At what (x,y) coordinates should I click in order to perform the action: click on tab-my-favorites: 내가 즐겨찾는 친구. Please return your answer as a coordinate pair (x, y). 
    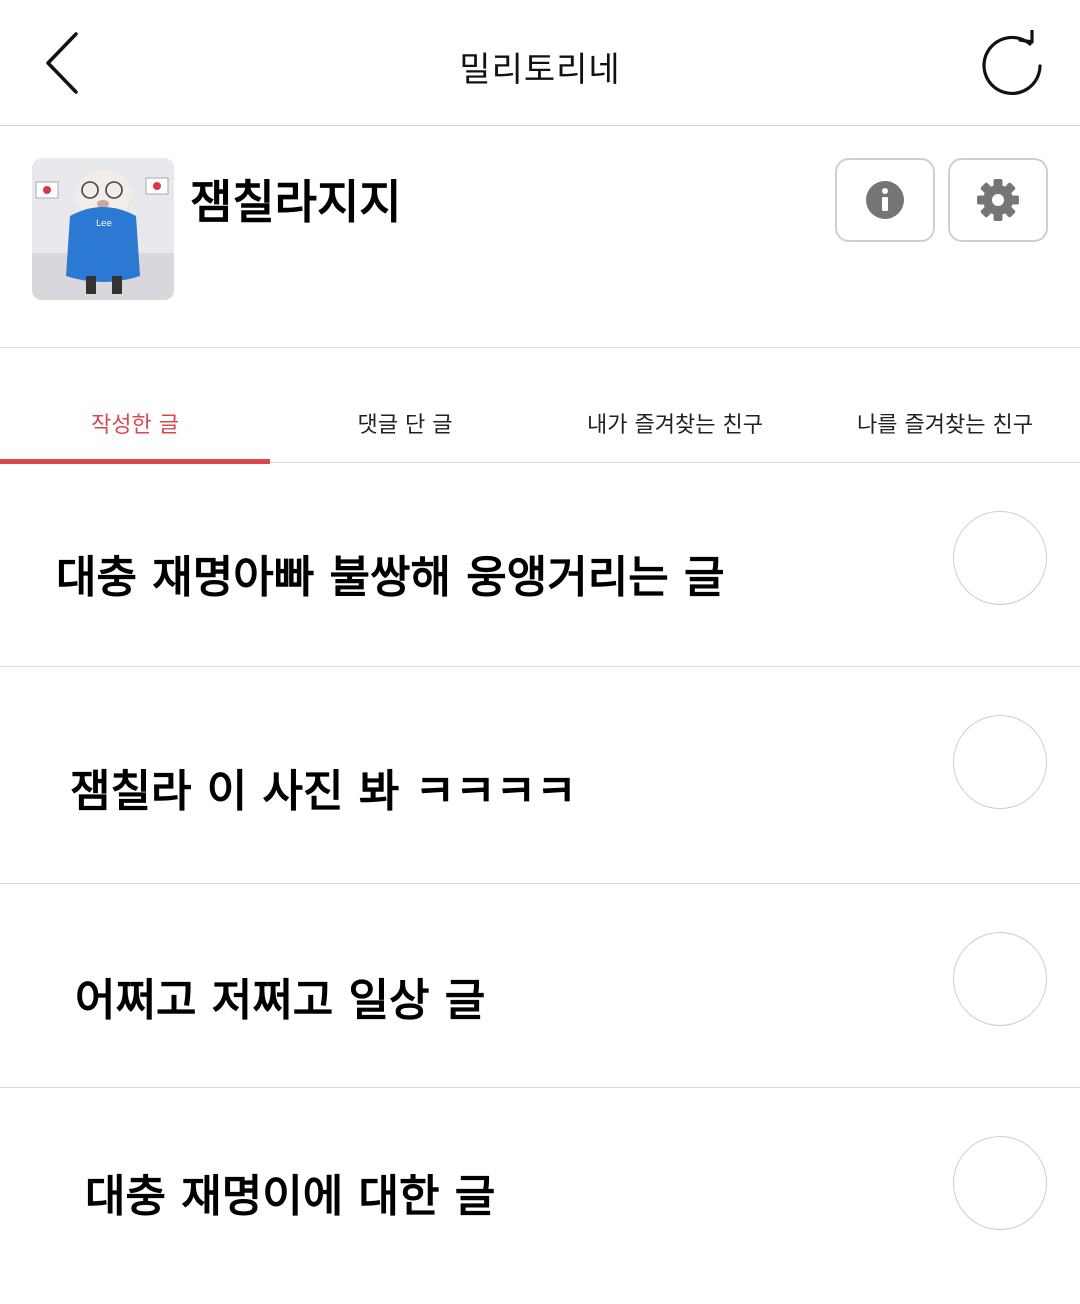
    Looking at the image, I should click on (675, 405).